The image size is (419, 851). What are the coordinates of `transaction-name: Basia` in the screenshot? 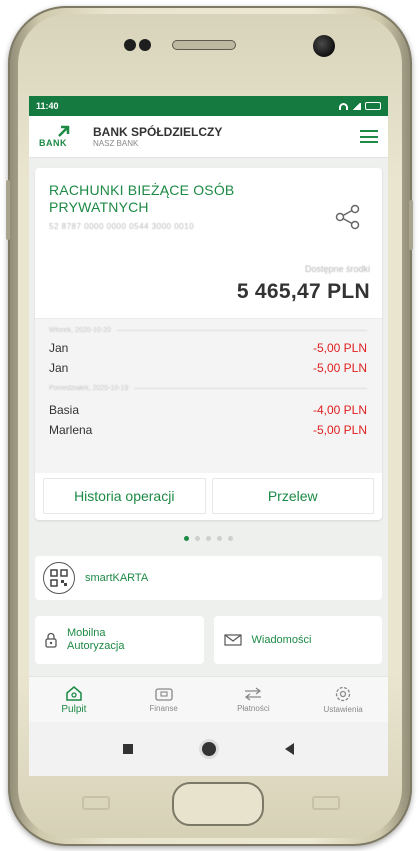 It's located at (64, 410).